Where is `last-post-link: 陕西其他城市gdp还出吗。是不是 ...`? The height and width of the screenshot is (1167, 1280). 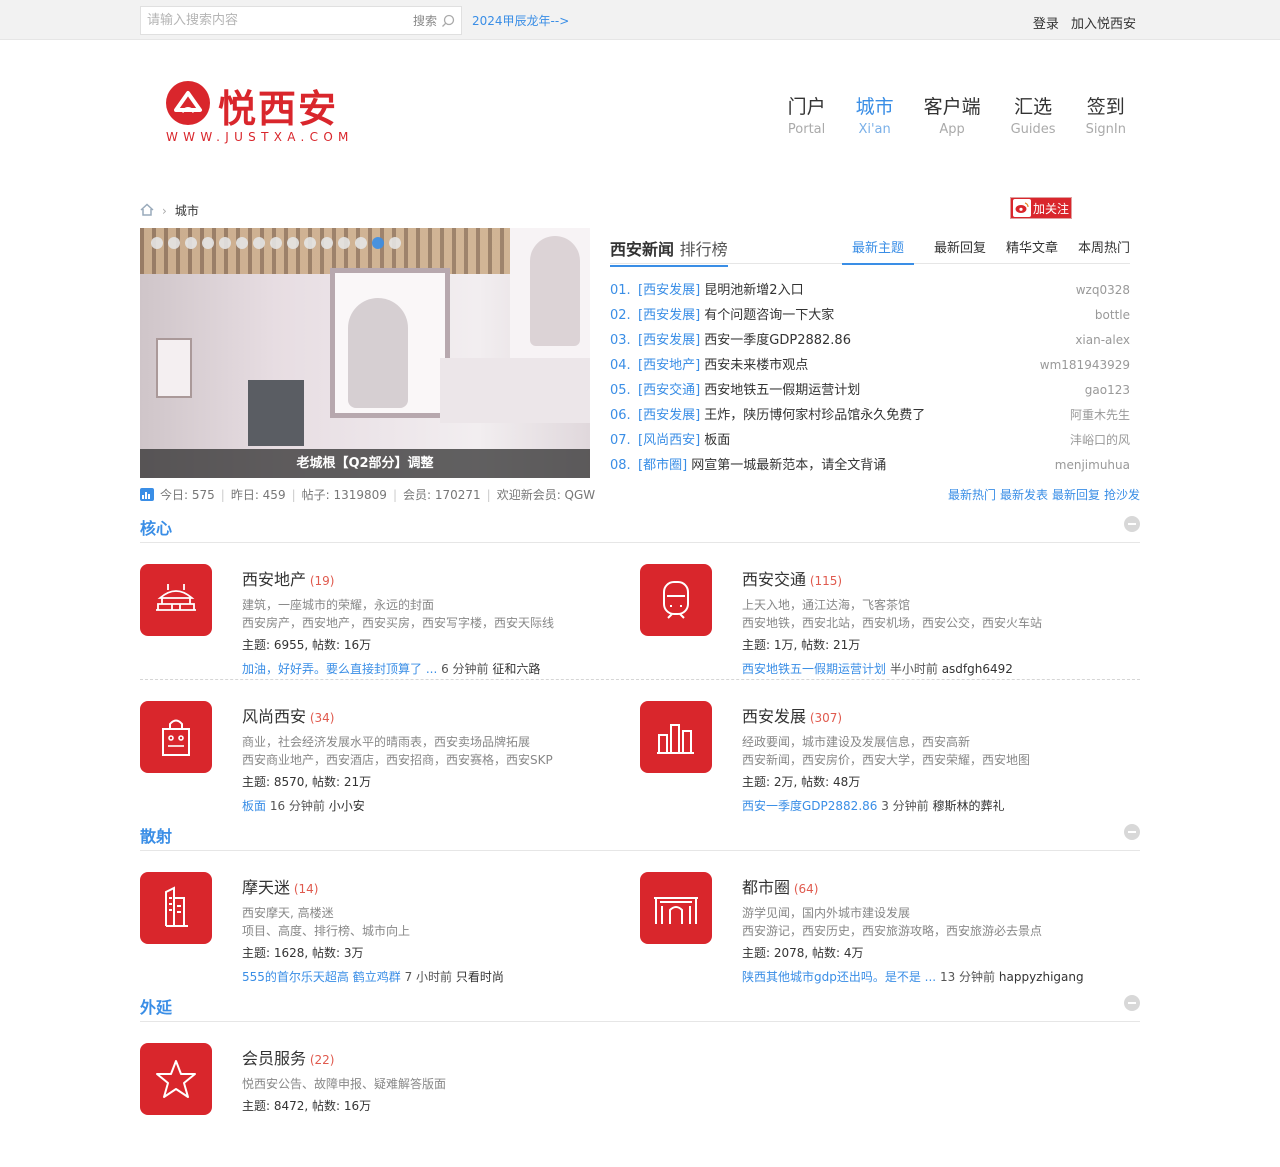 last-post-link: 陕西其他城市gdp还出吗。是不是 ... is located at coordinates (839, 977).